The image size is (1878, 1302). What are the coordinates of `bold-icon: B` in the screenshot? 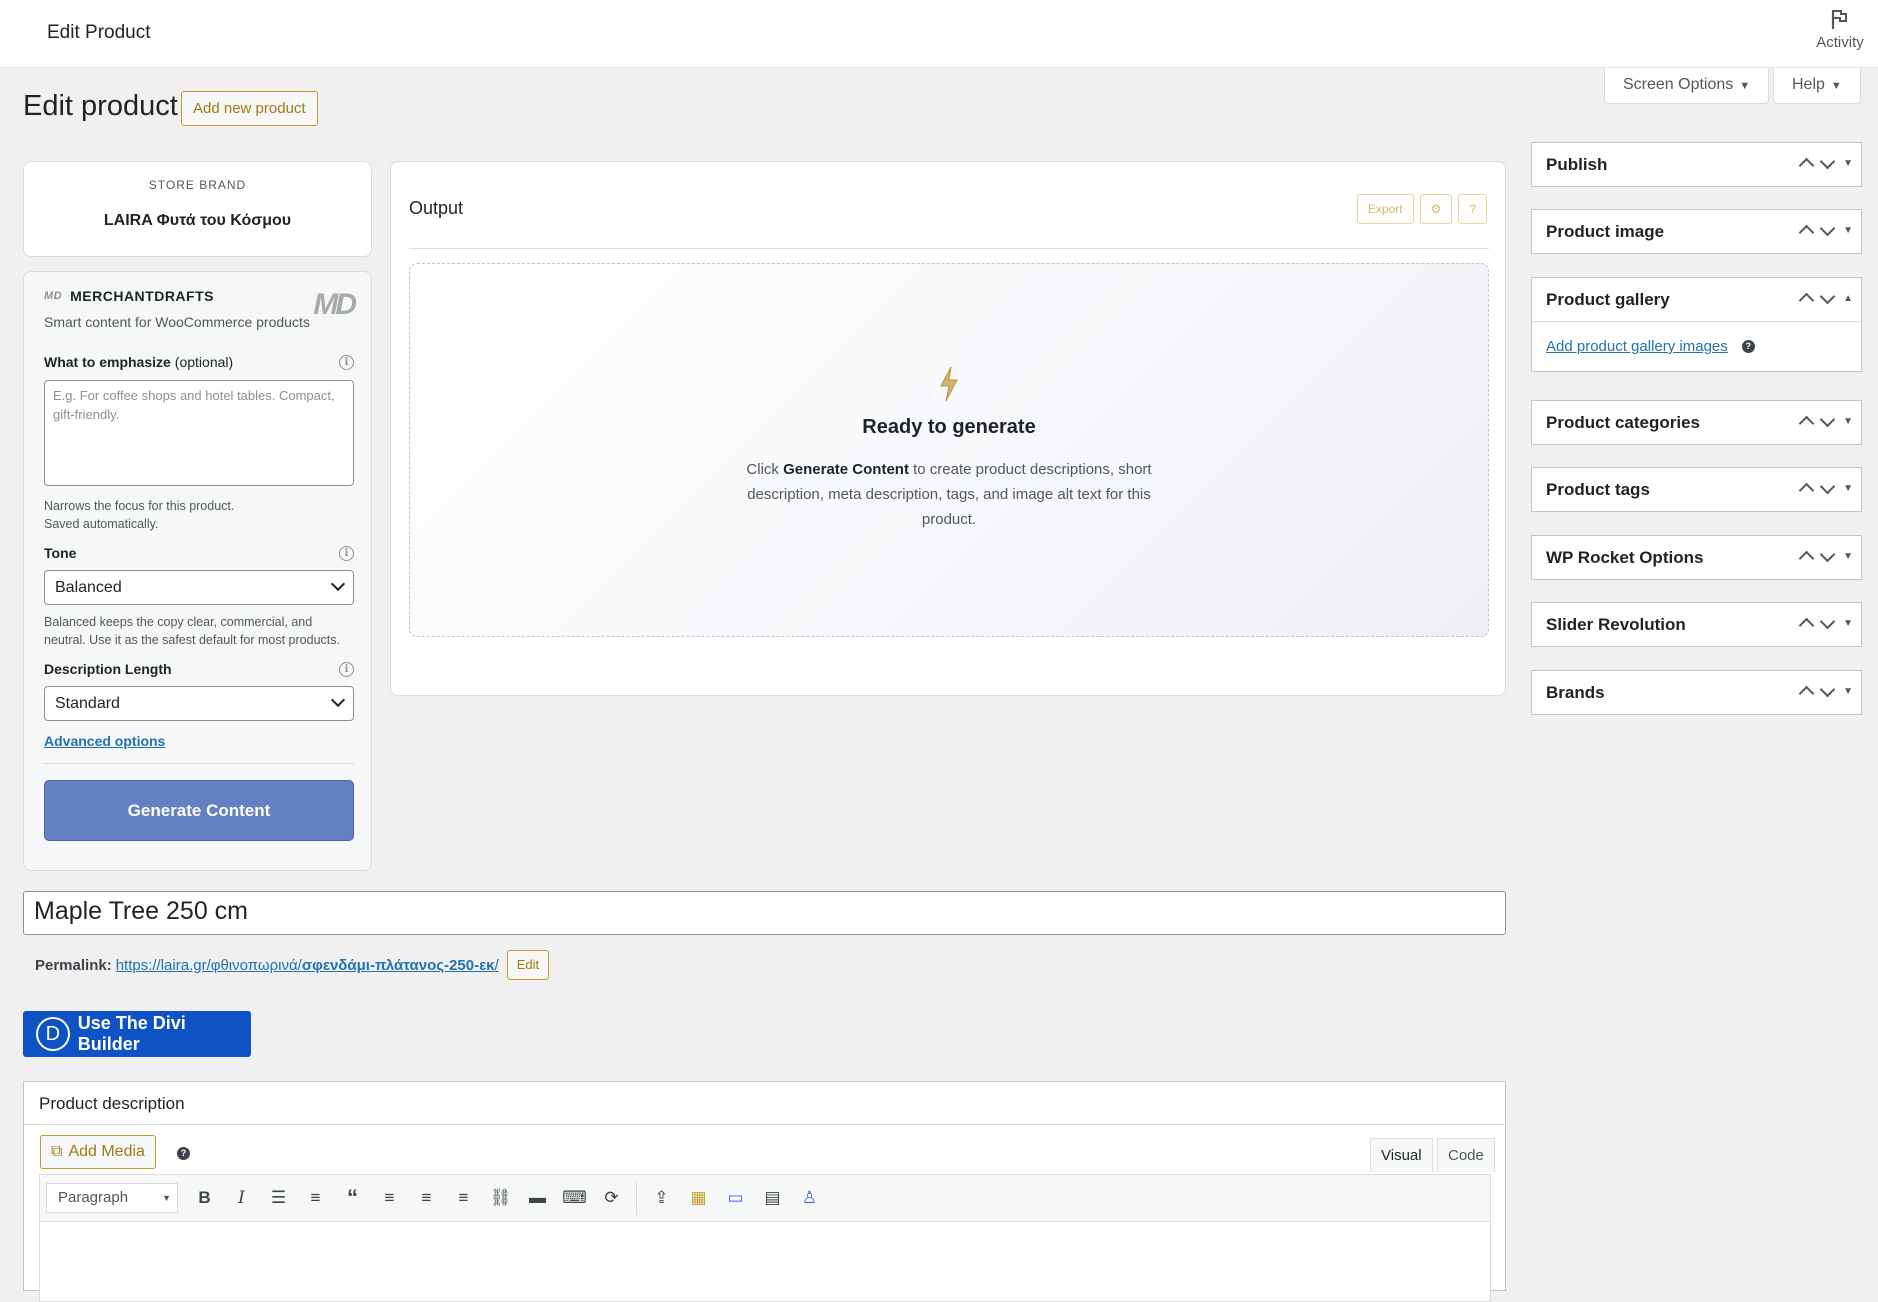 It's located at (204, 1198).